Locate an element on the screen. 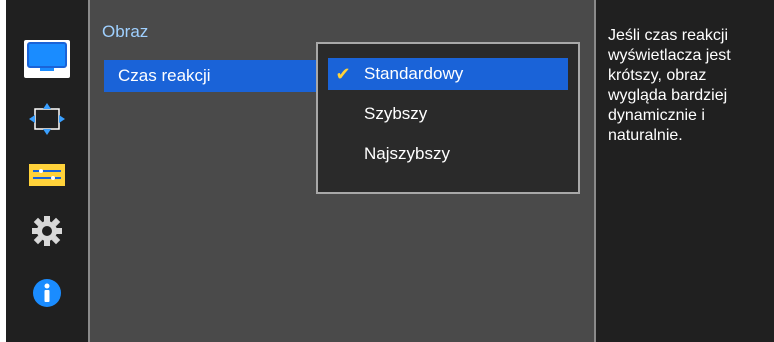 Image resolution: width=774 pixels, height=342 pixels. rail-item-settings-menu is located at coordinates (47, 177).